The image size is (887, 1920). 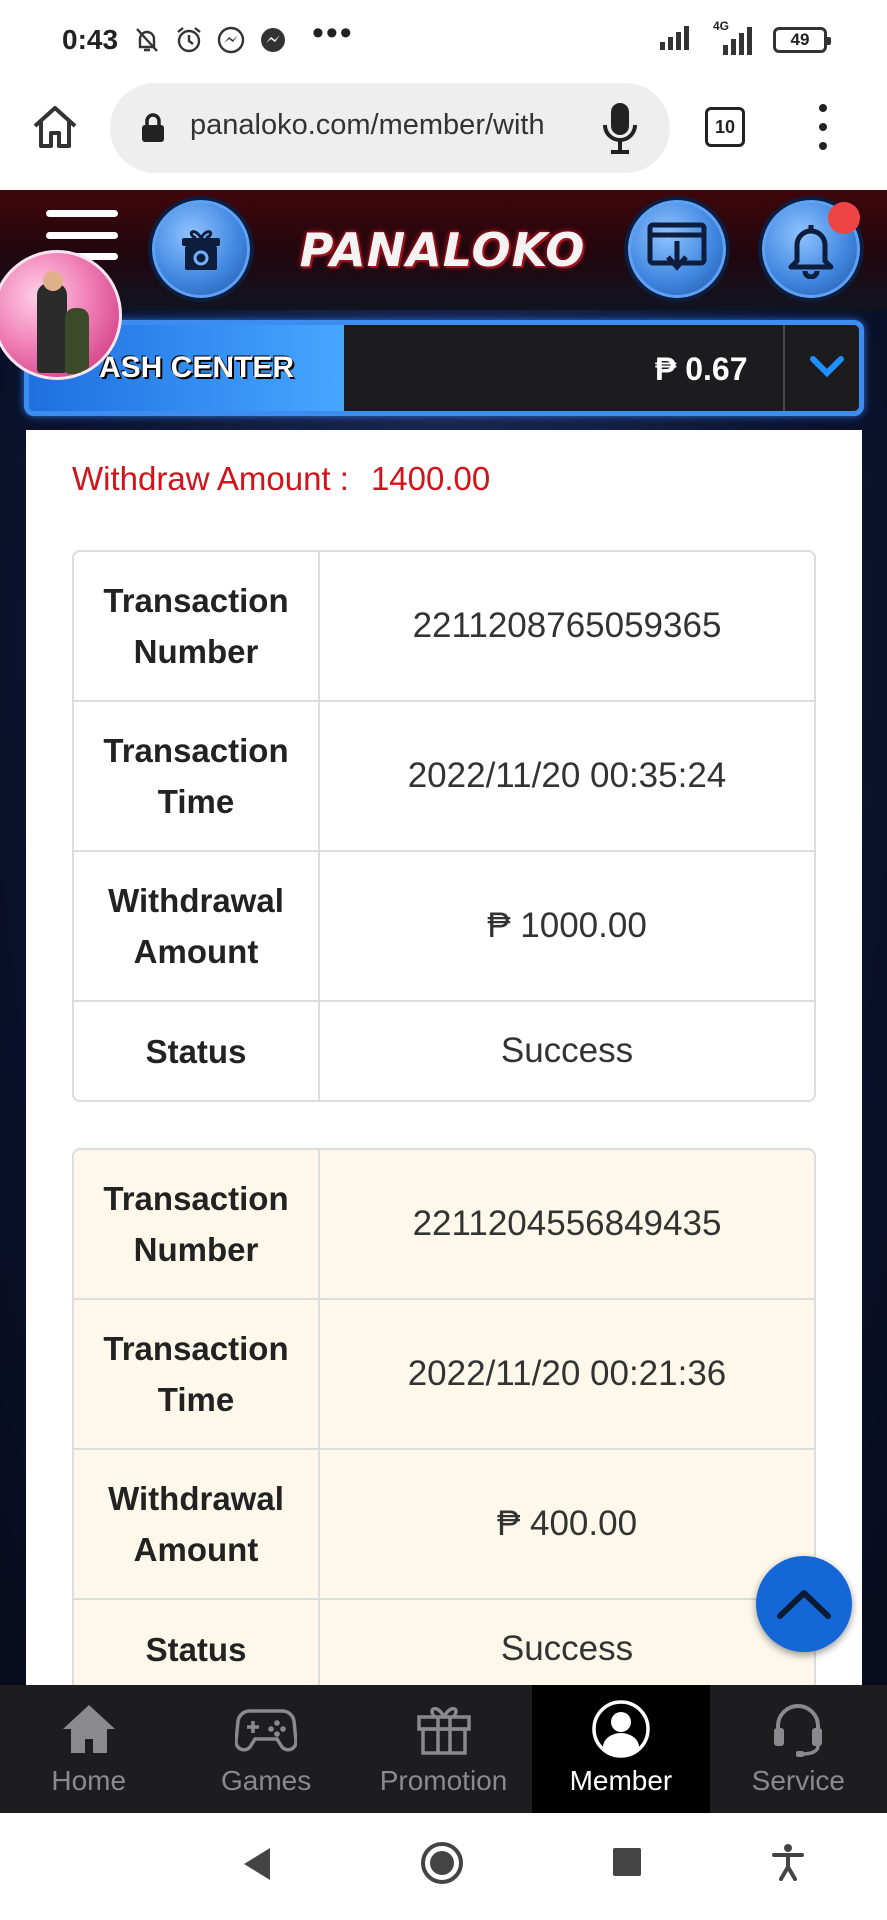 I want to click on table-row: Transaction Number 2211204556849435, so click(x=444, y=1225).